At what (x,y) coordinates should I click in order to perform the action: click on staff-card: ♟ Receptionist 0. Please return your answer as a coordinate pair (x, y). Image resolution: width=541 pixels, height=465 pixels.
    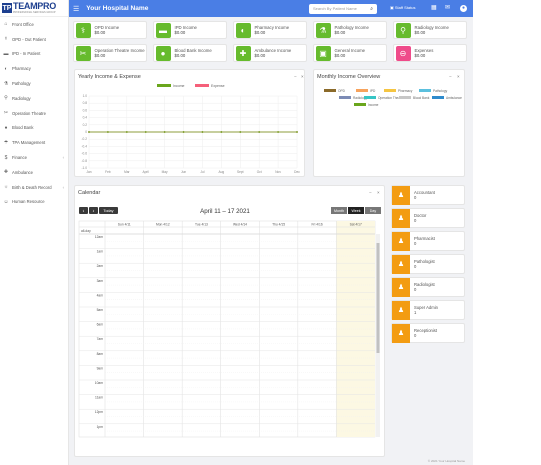
    Looking at the image, I should click on (428, 333).